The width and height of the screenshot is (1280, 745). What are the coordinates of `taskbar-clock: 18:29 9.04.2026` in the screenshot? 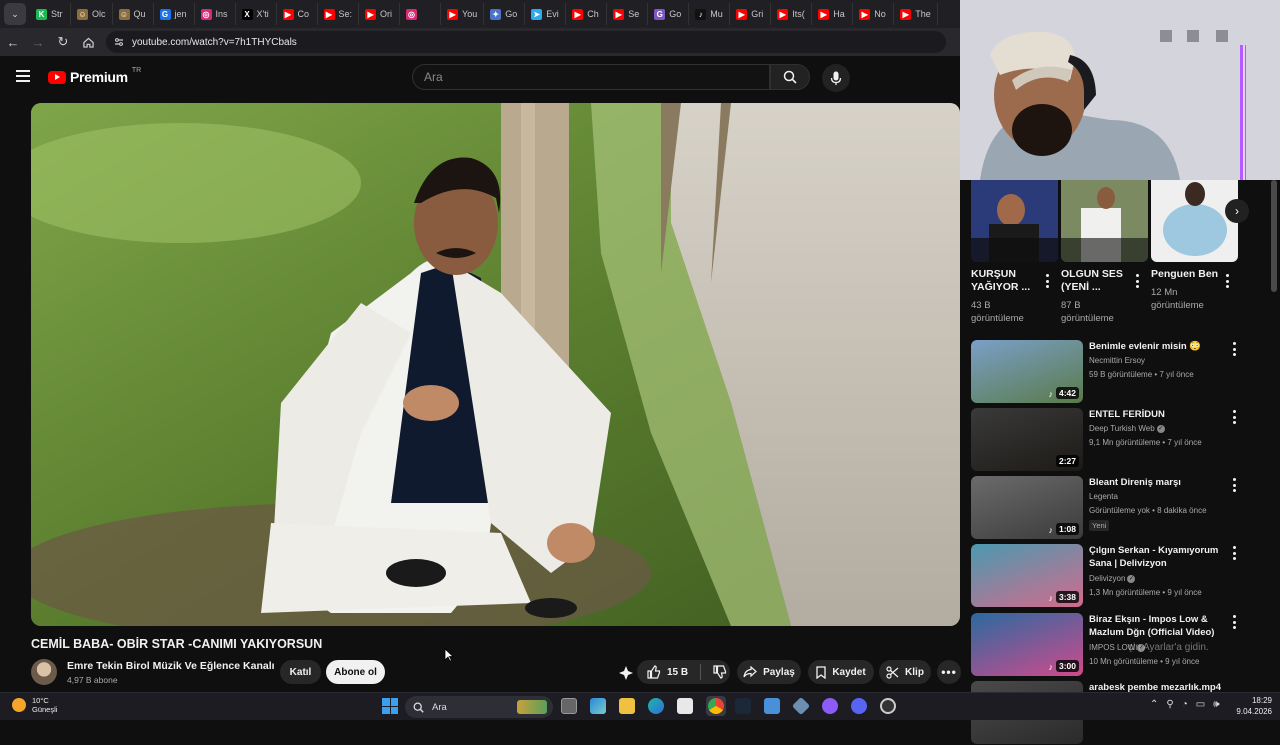 It's located at (1250, 706).